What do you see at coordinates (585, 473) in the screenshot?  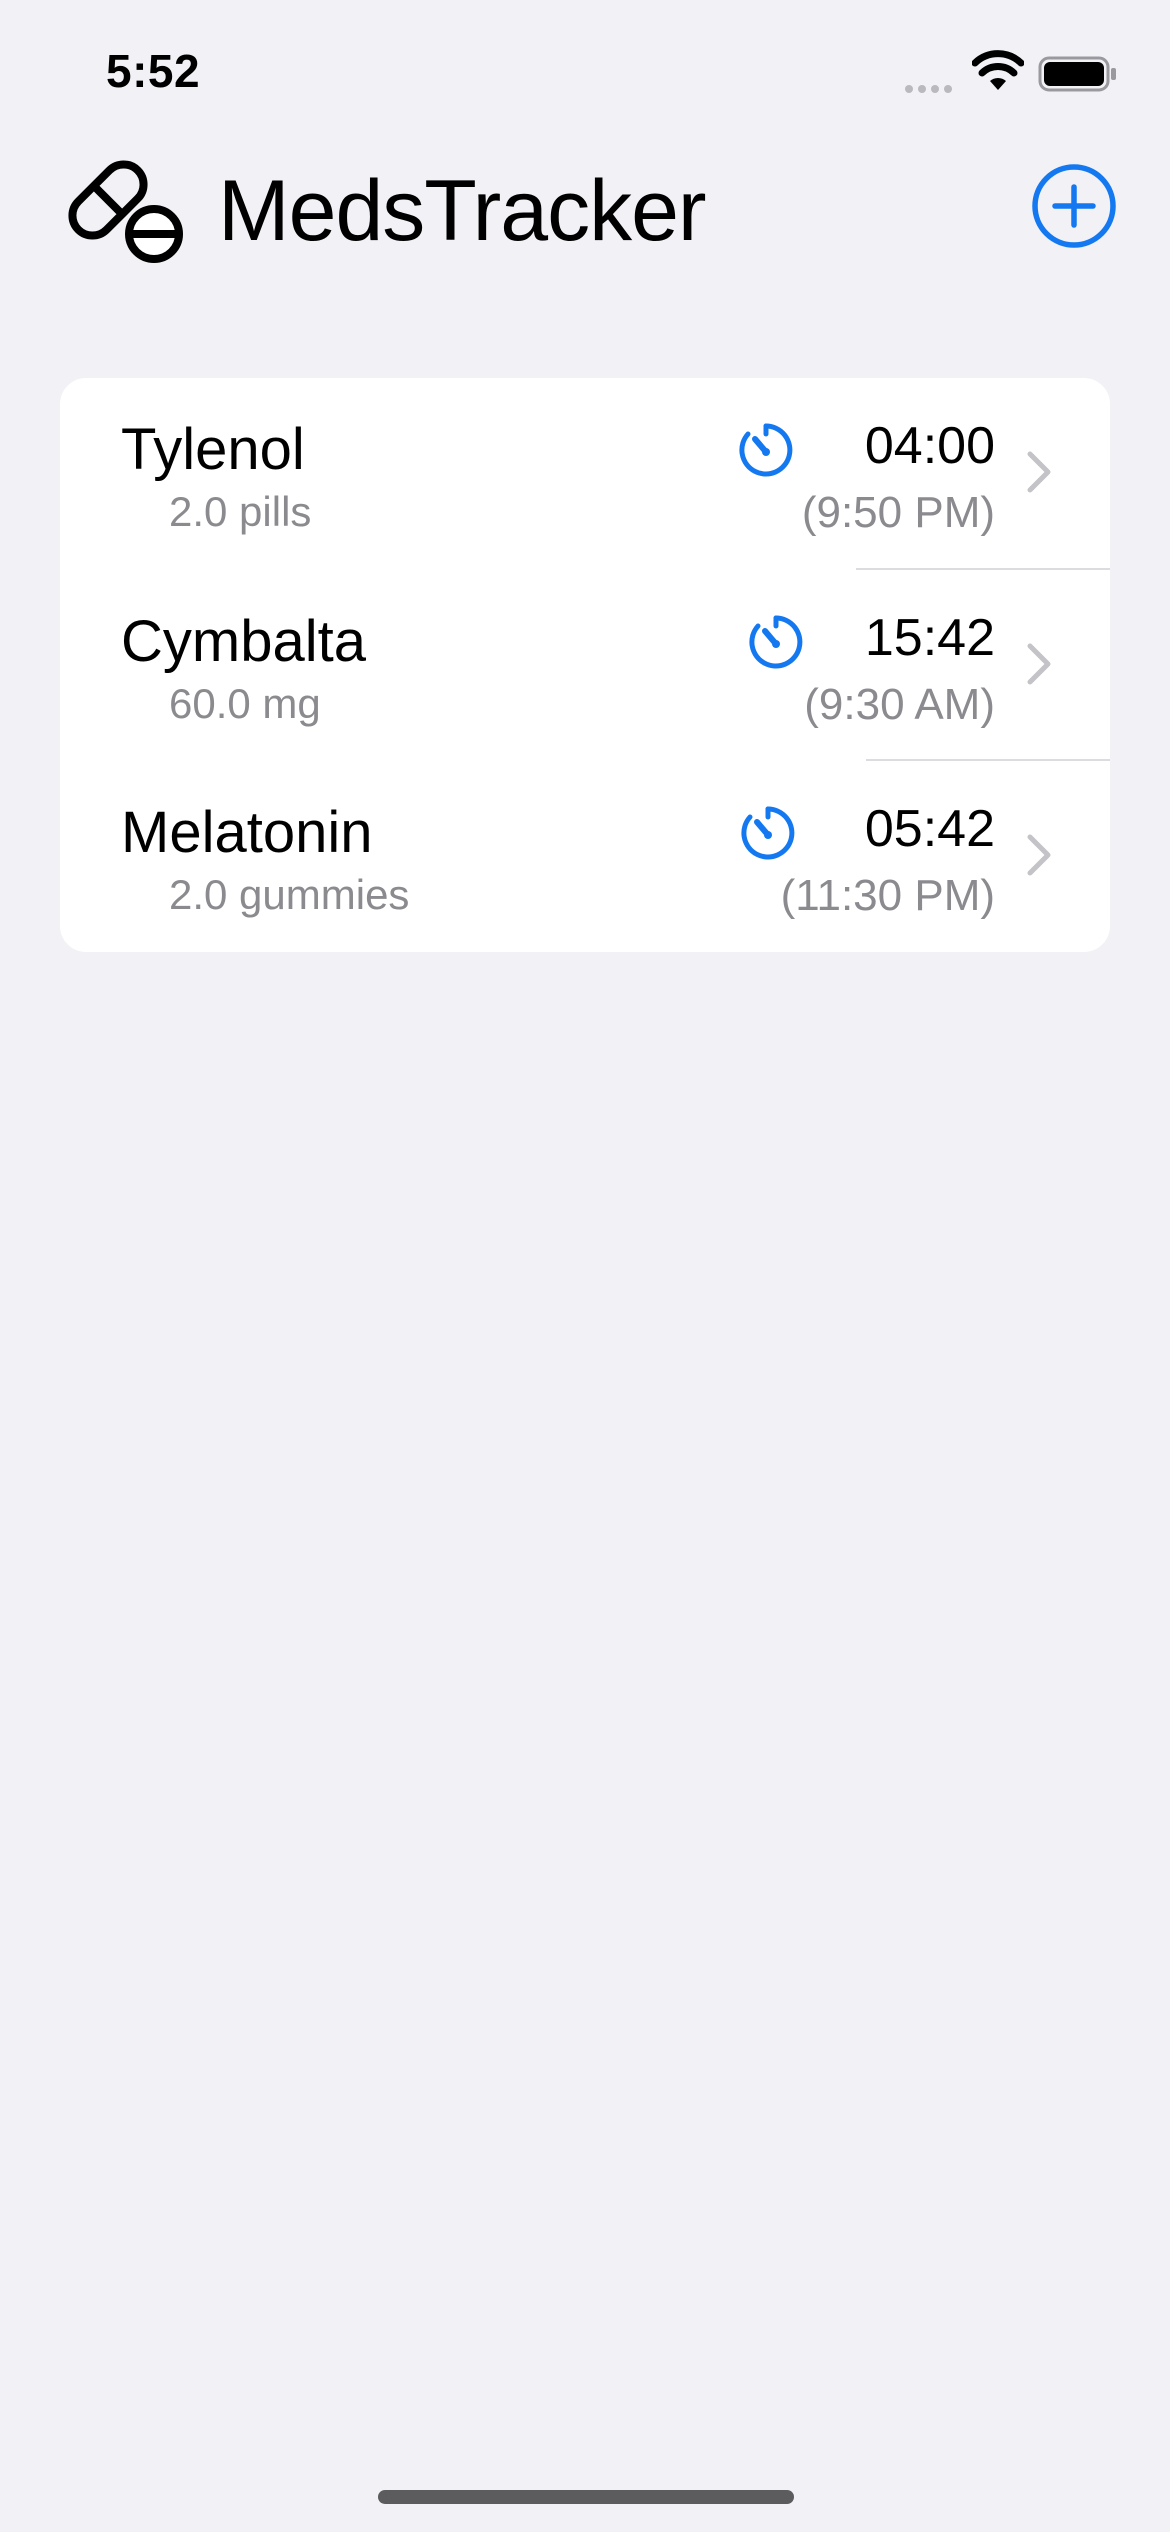 I see `list-item: Tylenol 2.0 pills 04:00 (9:50 PM)` at bounding box center [585, 473].